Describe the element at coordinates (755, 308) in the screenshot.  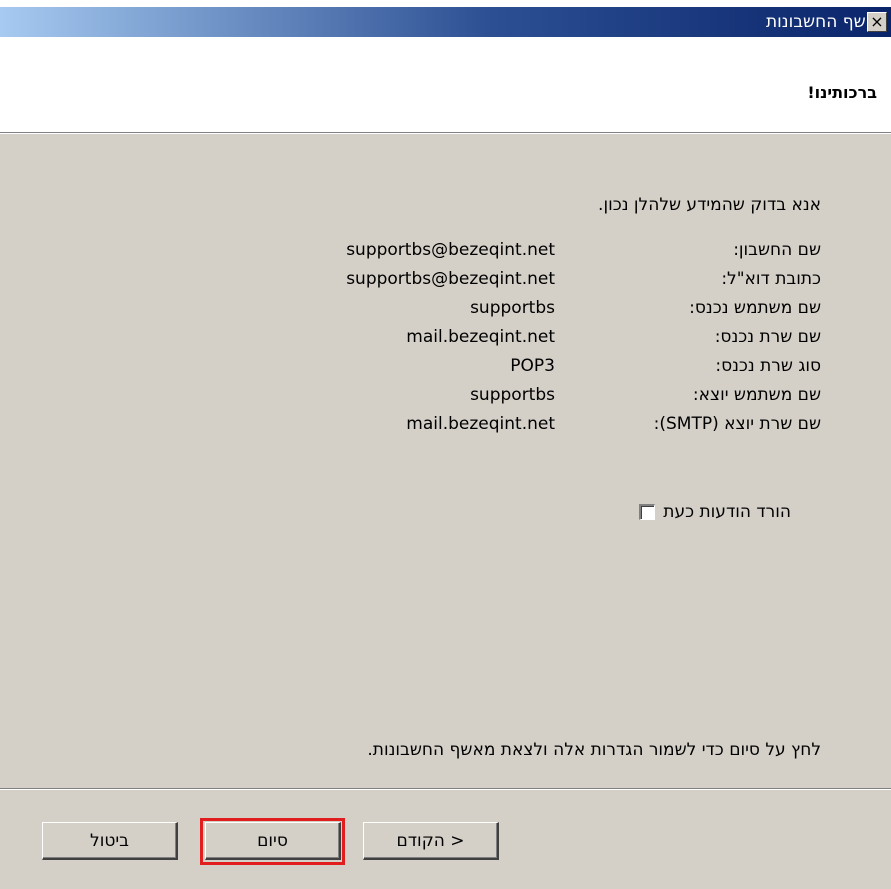
I see `incoming-username-label: שם משתמש נכנס:` at that location.